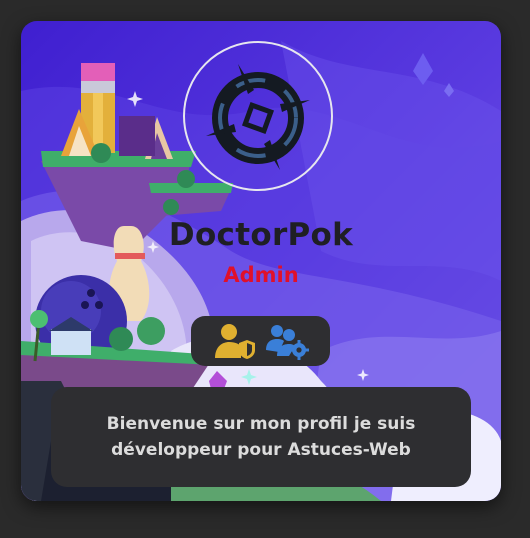 This screenshot has width=530, height=538. What do you see at coordinates (261, 235) in the screenshot?
I see `username: DoctorPok` at bounding box center [261, 235].